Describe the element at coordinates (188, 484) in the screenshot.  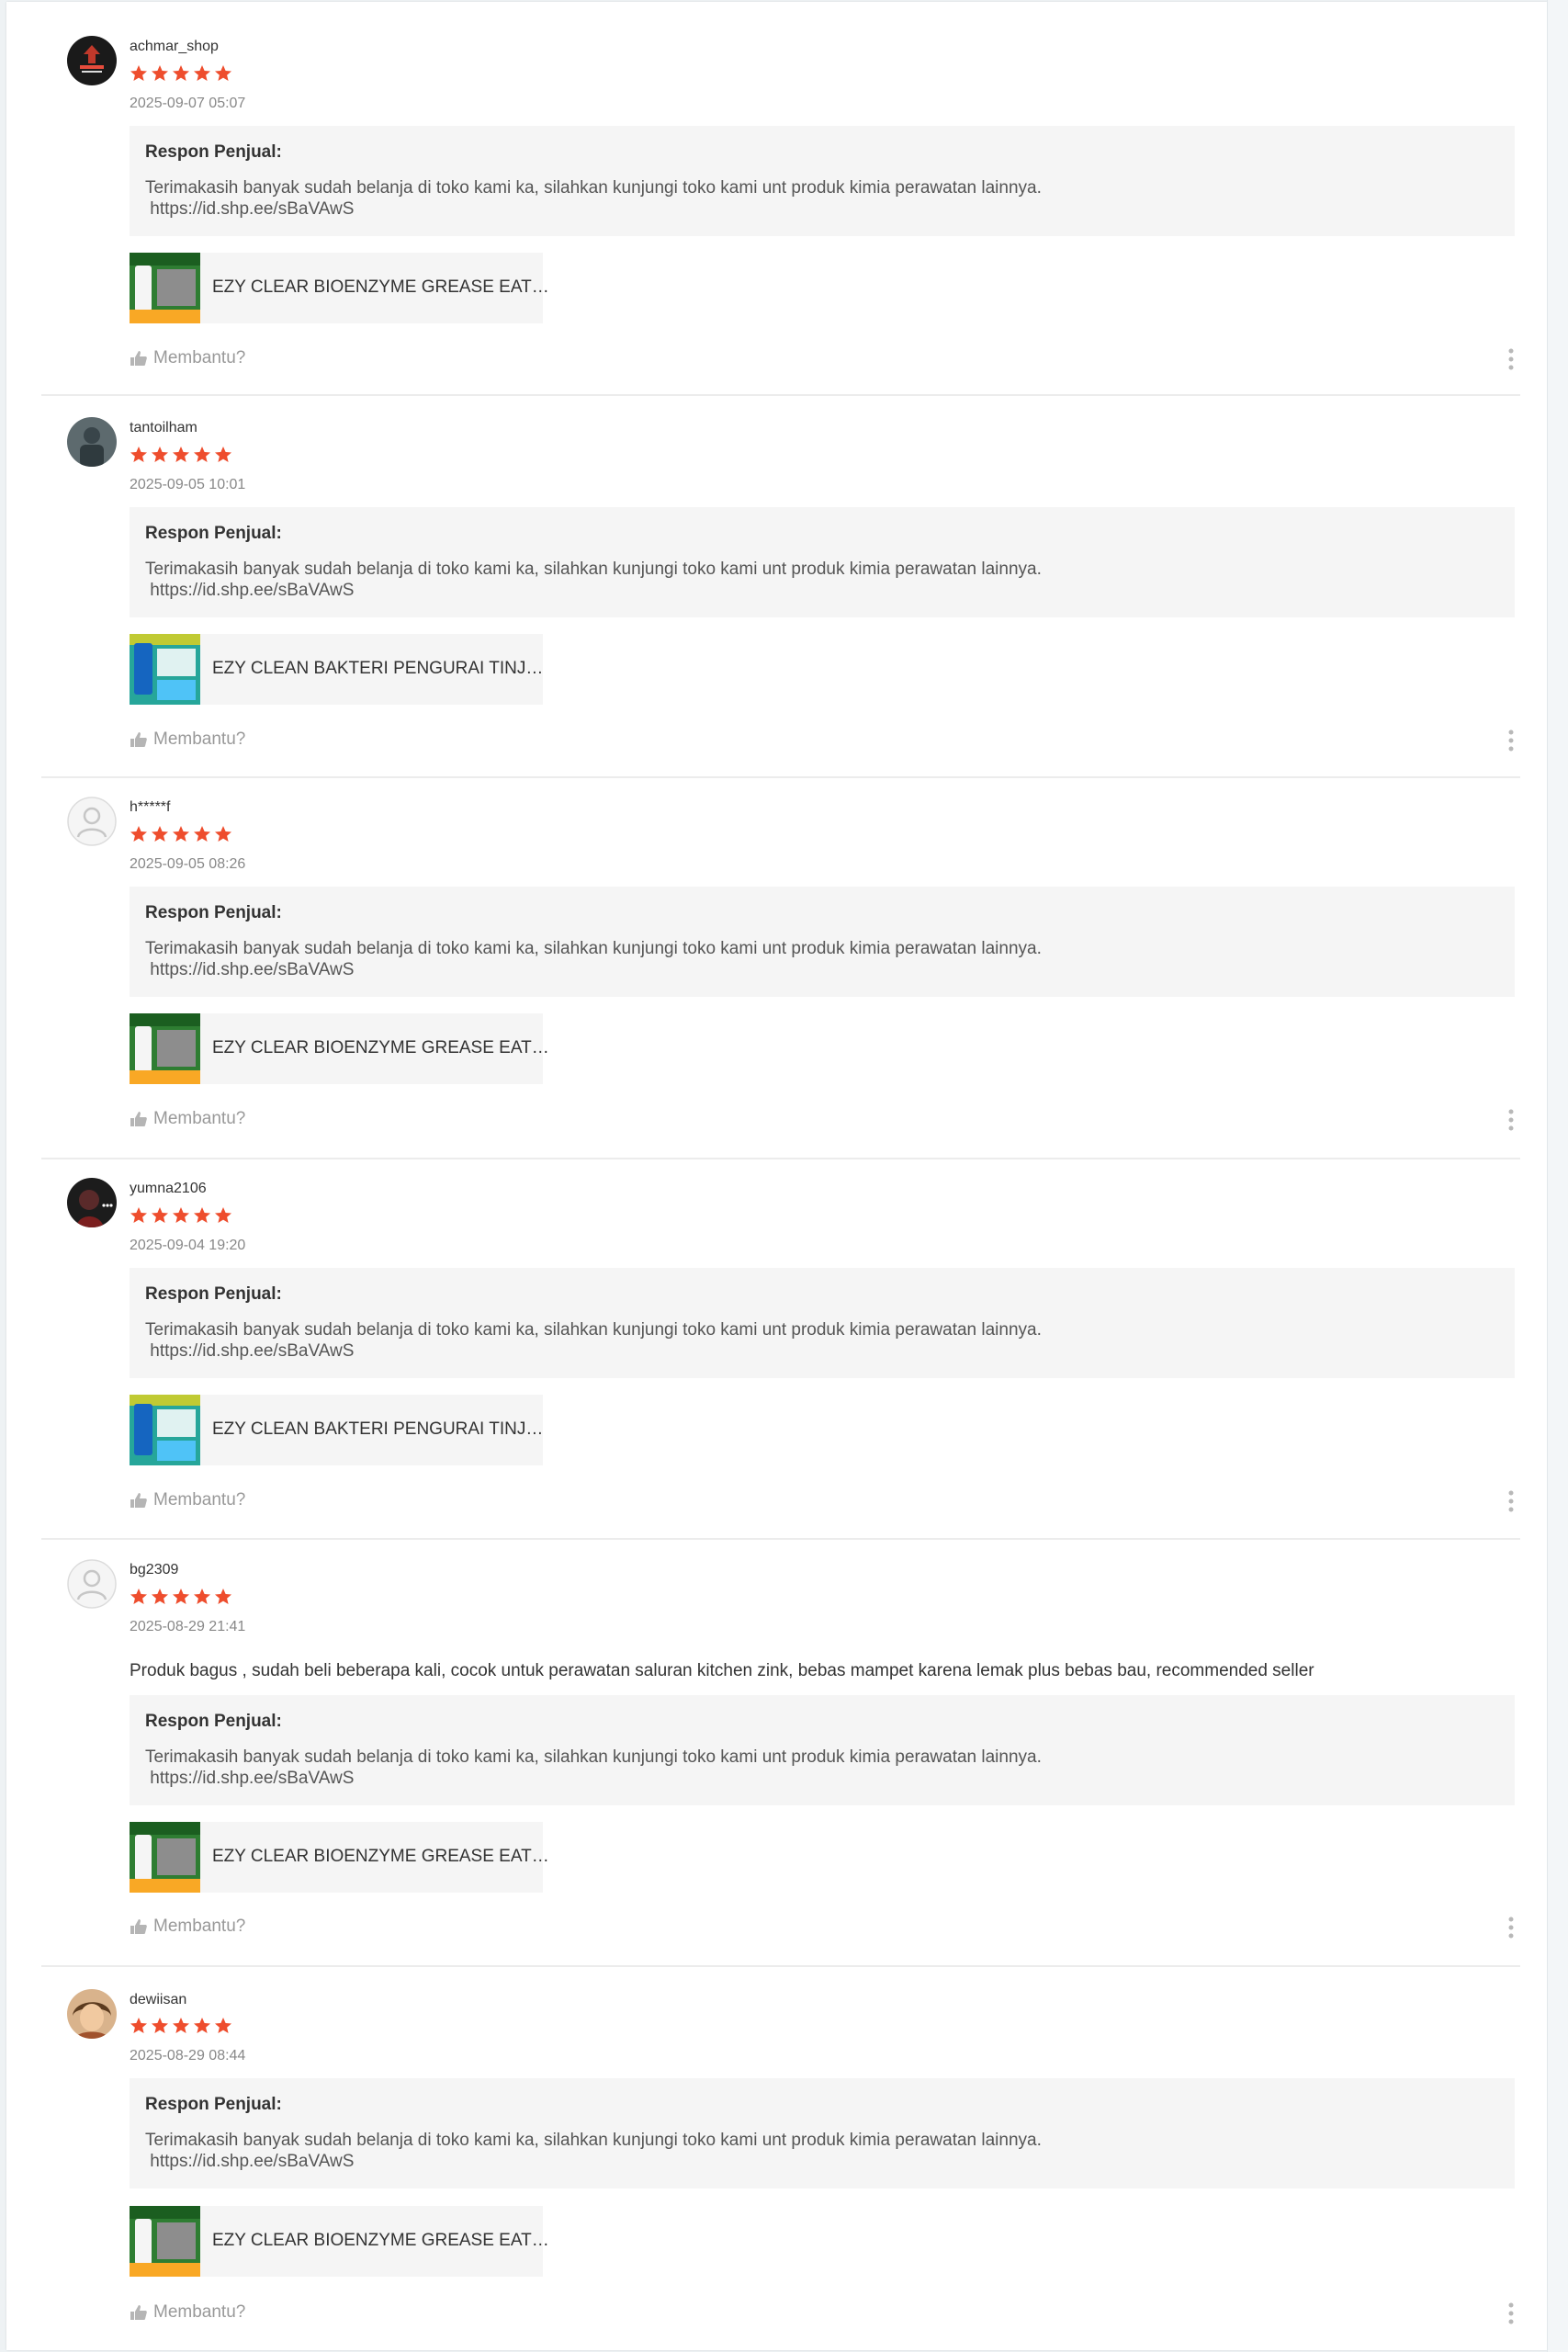
I see `review-date: 2025-09-05 10:01` at that location.